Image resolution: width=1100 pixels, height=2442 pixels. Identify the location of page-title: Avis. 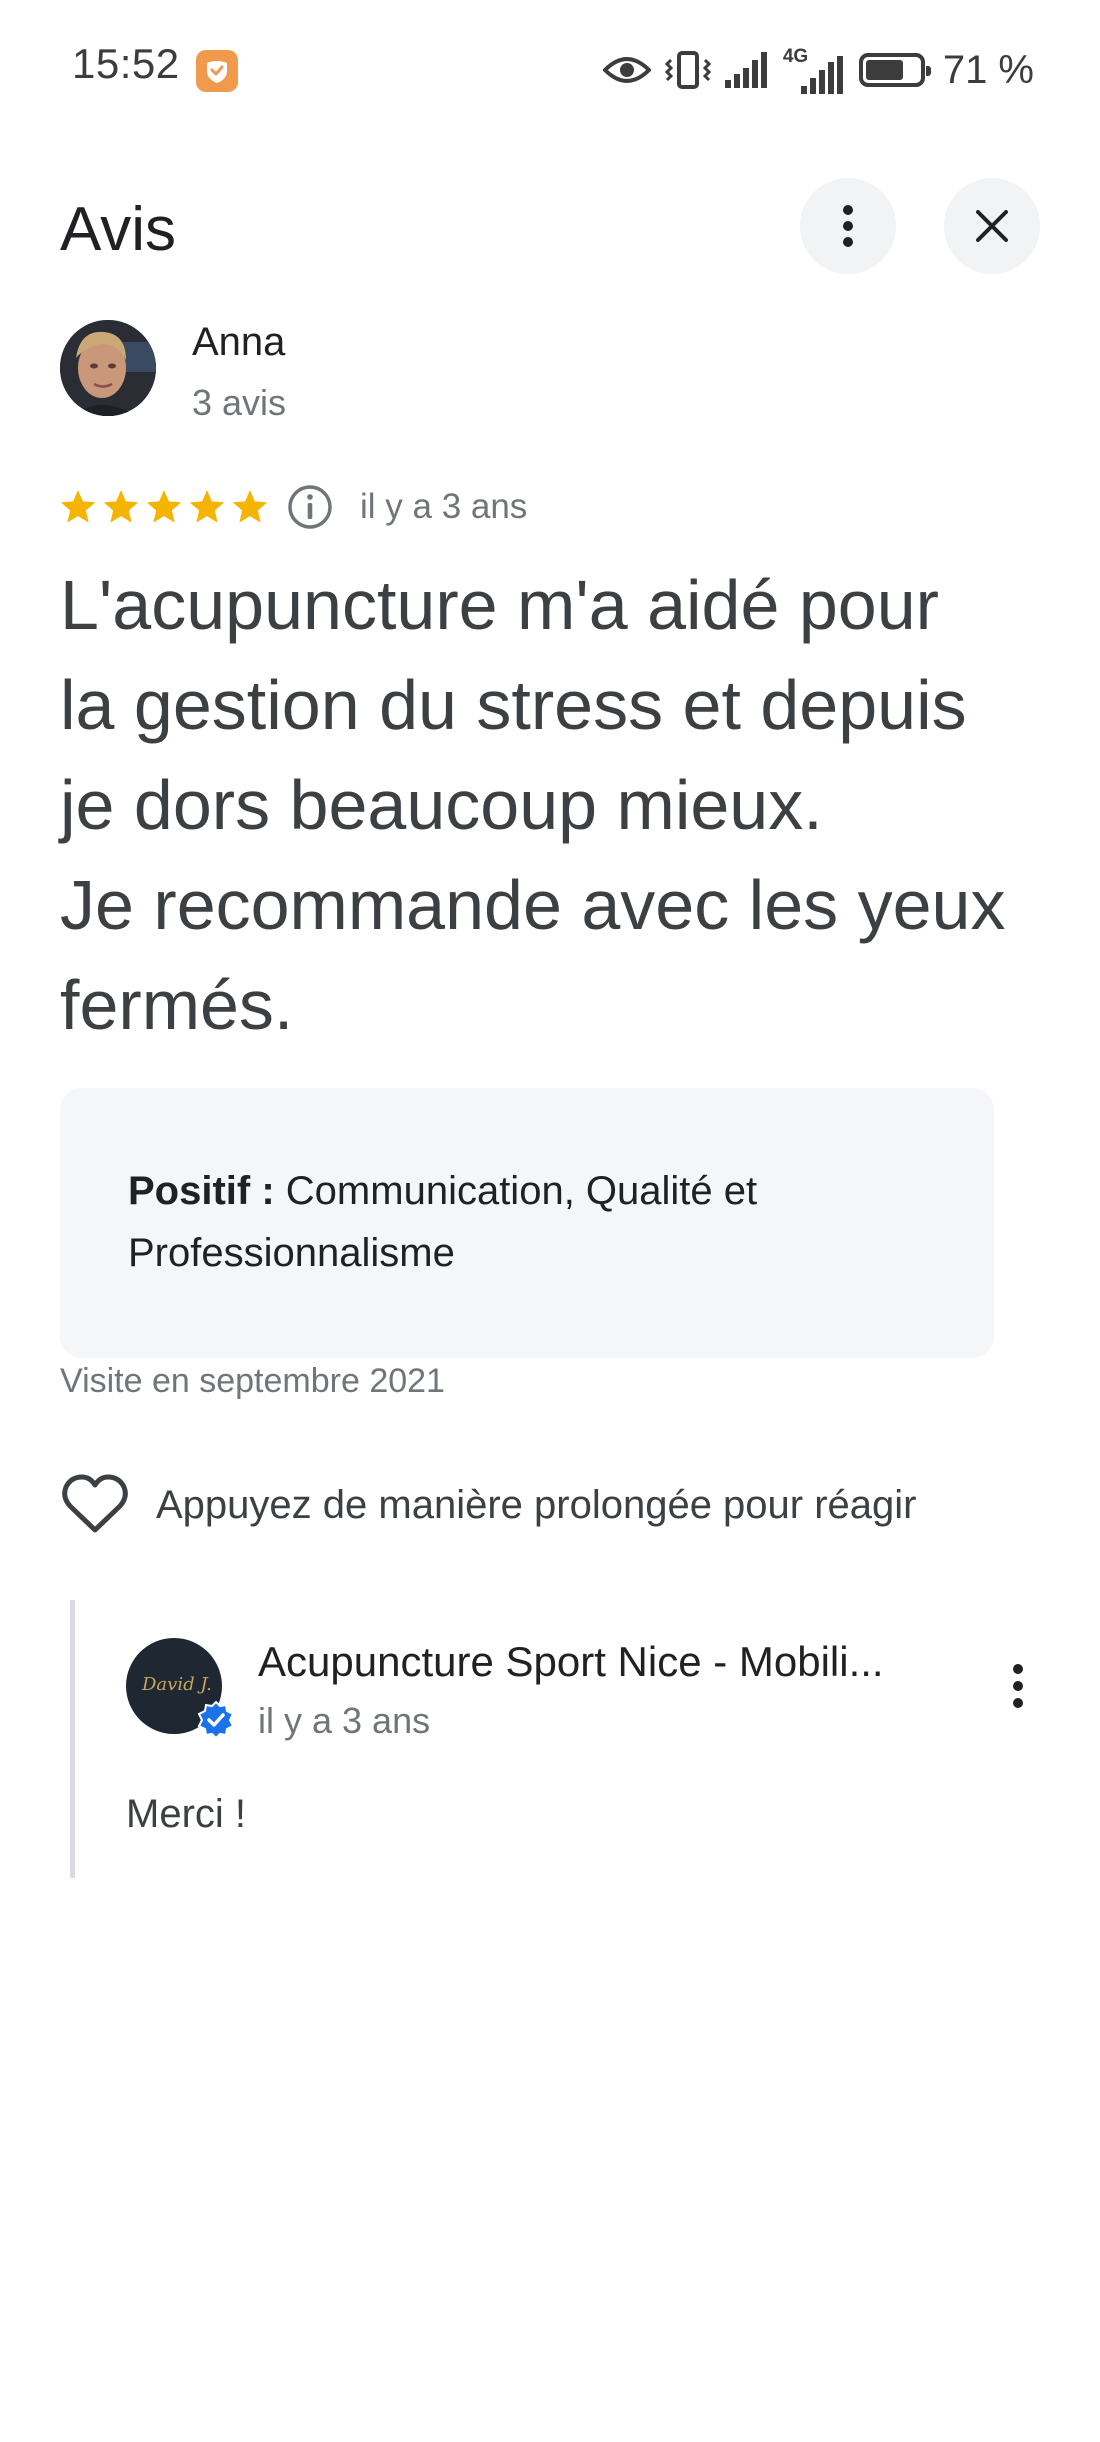
(118, 229).